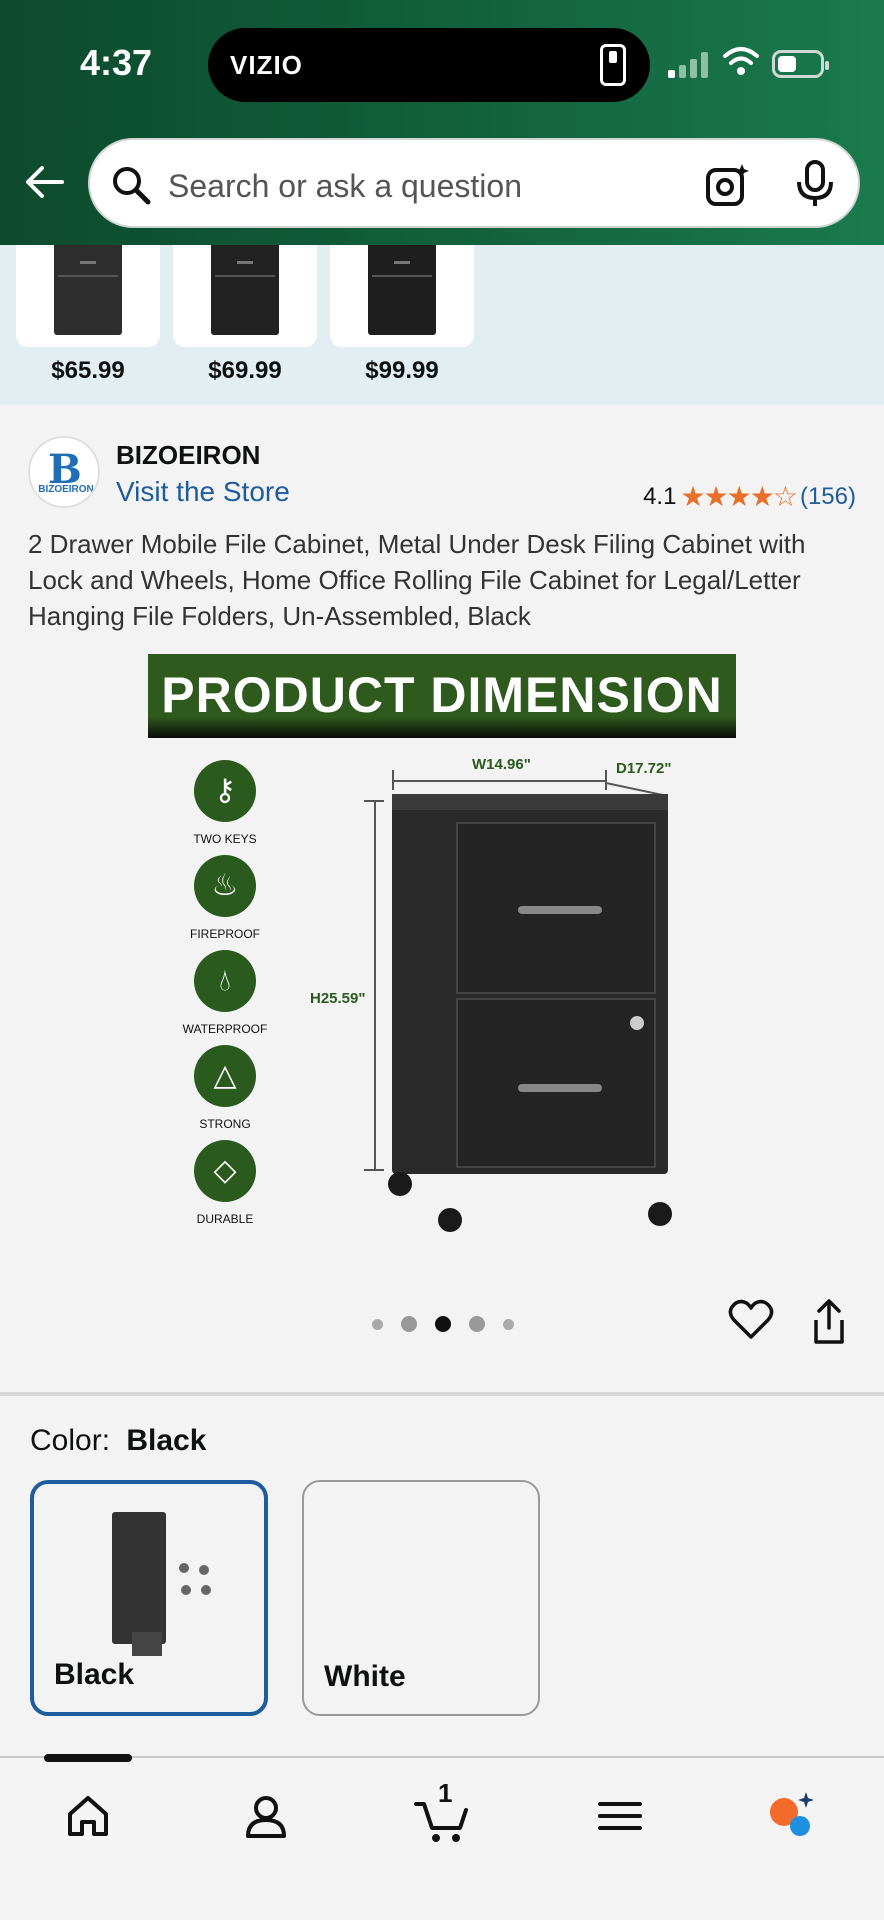 This screenshot has width=884, height=1920. What do you see at coordinates (188, 455) in the screenshot?
I see `brand-name: BIZOEIRON` at bounding box center [188, 455].